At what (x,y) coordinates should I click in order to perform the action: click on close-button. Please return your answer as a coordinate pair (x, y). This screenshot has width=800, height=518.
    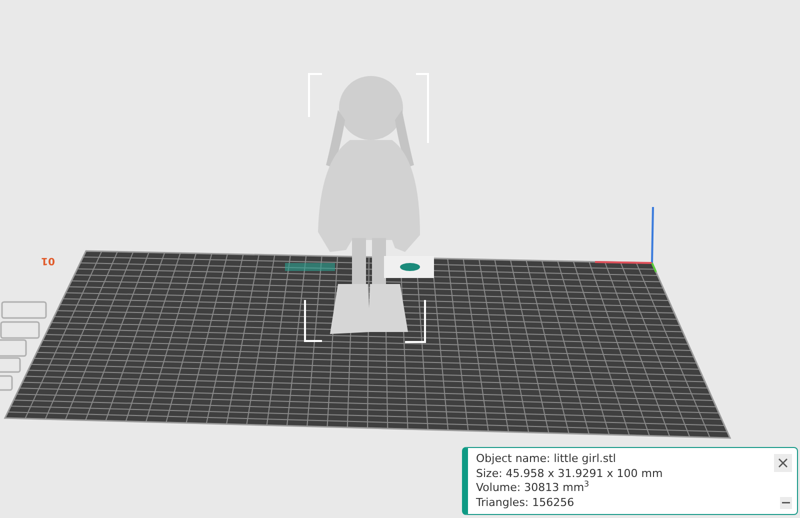
    Looking at the image, I should click on (783, 463).